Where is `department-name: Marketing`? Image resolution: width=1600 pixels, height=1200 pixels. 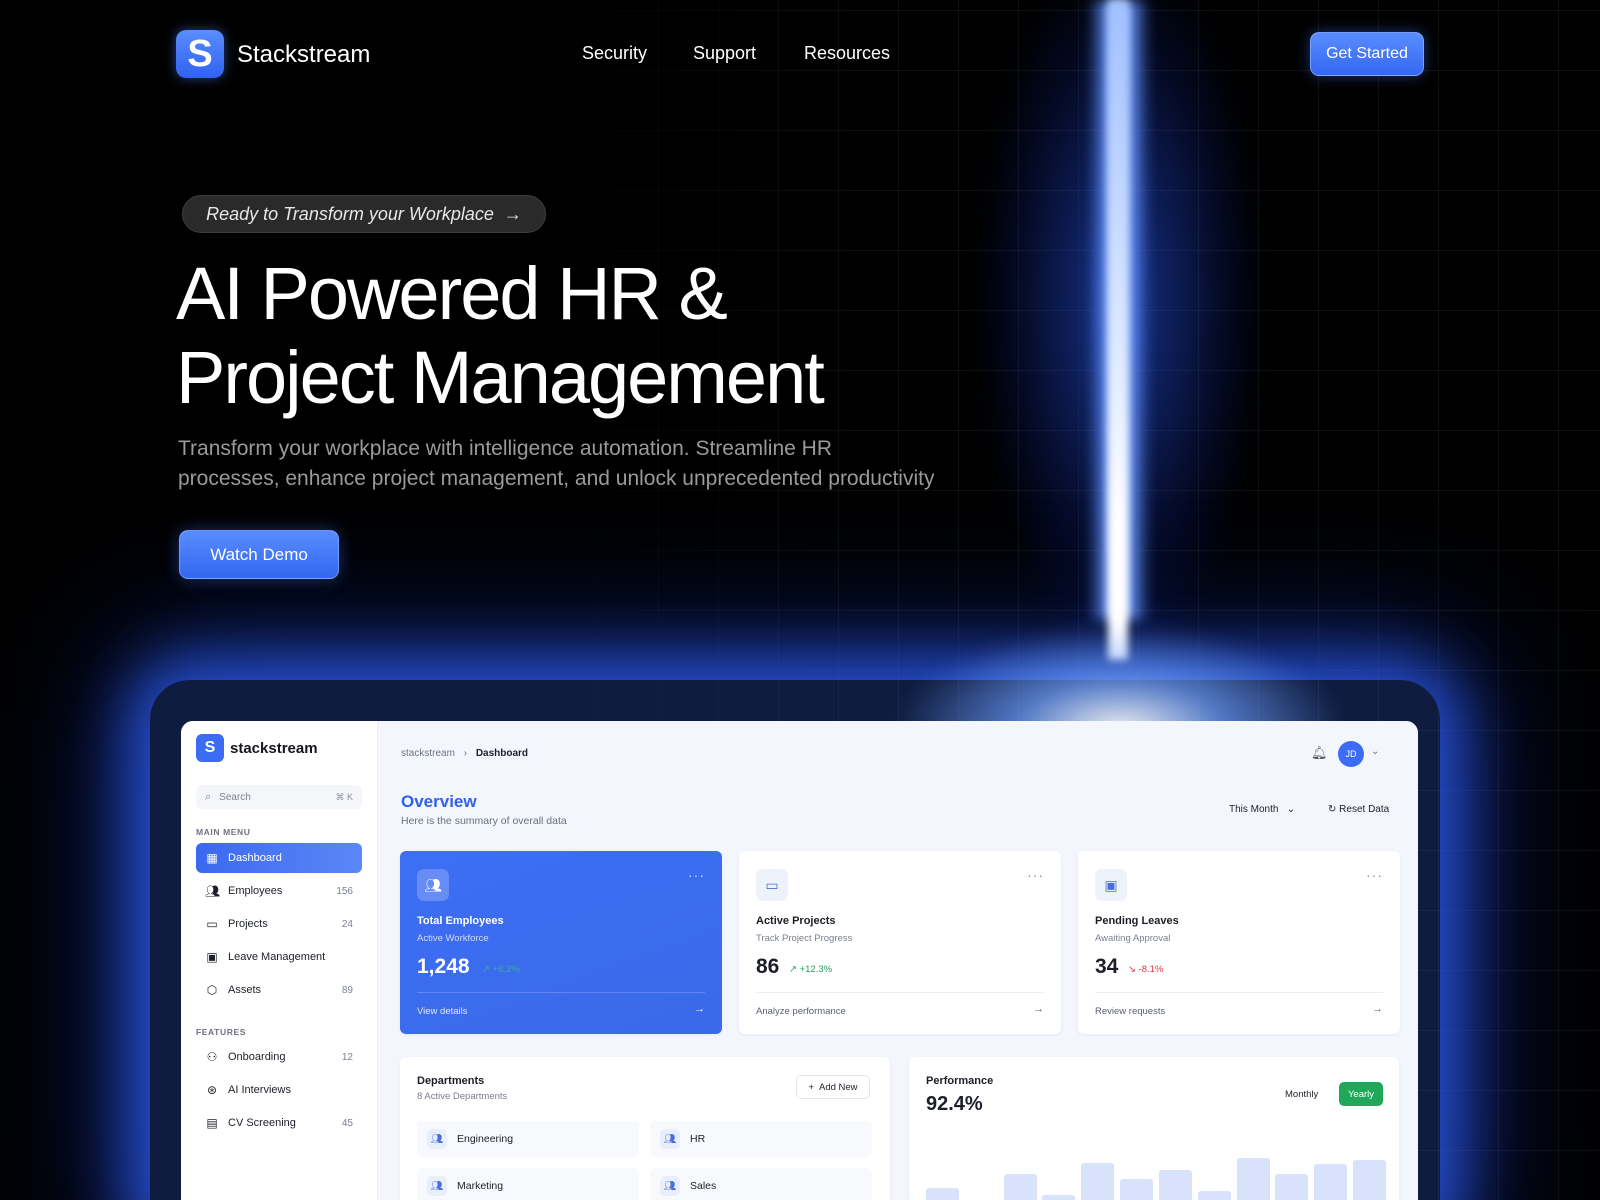
department-name: Marketing is located at coordinates (480, 1186).